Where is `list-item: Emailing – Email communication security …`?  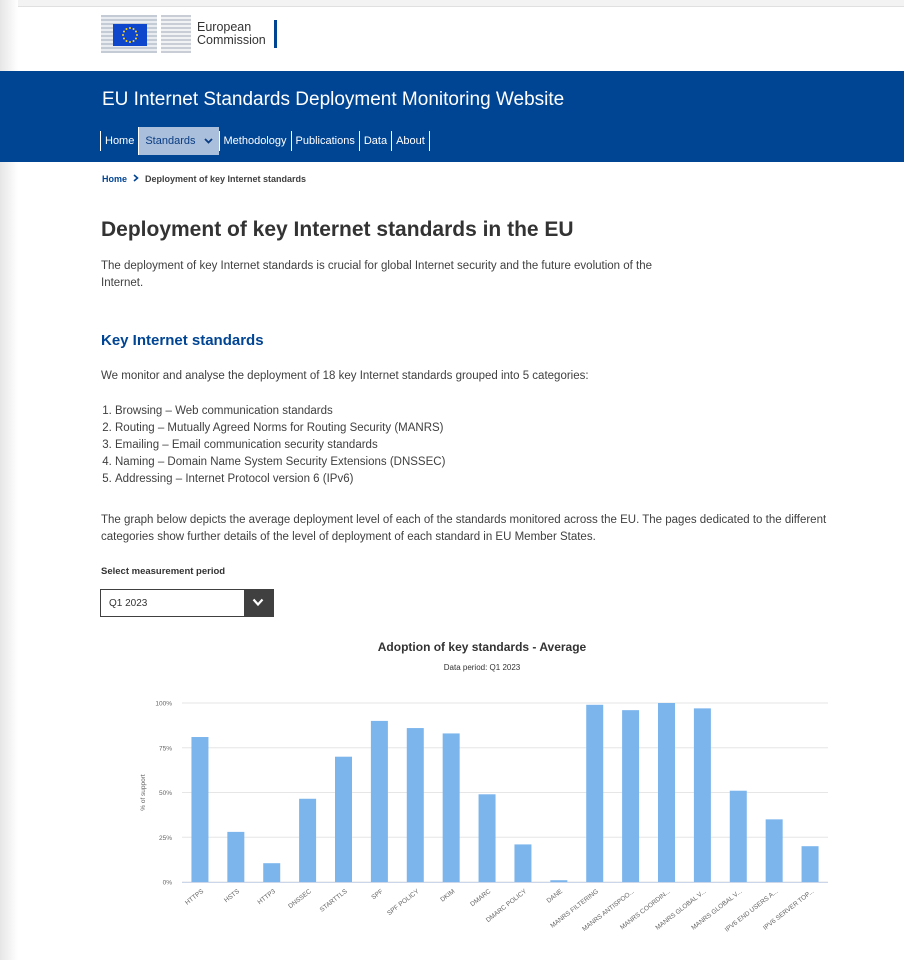
list-item: Emailing – Email communication security … is located at coordinates (280, 445).